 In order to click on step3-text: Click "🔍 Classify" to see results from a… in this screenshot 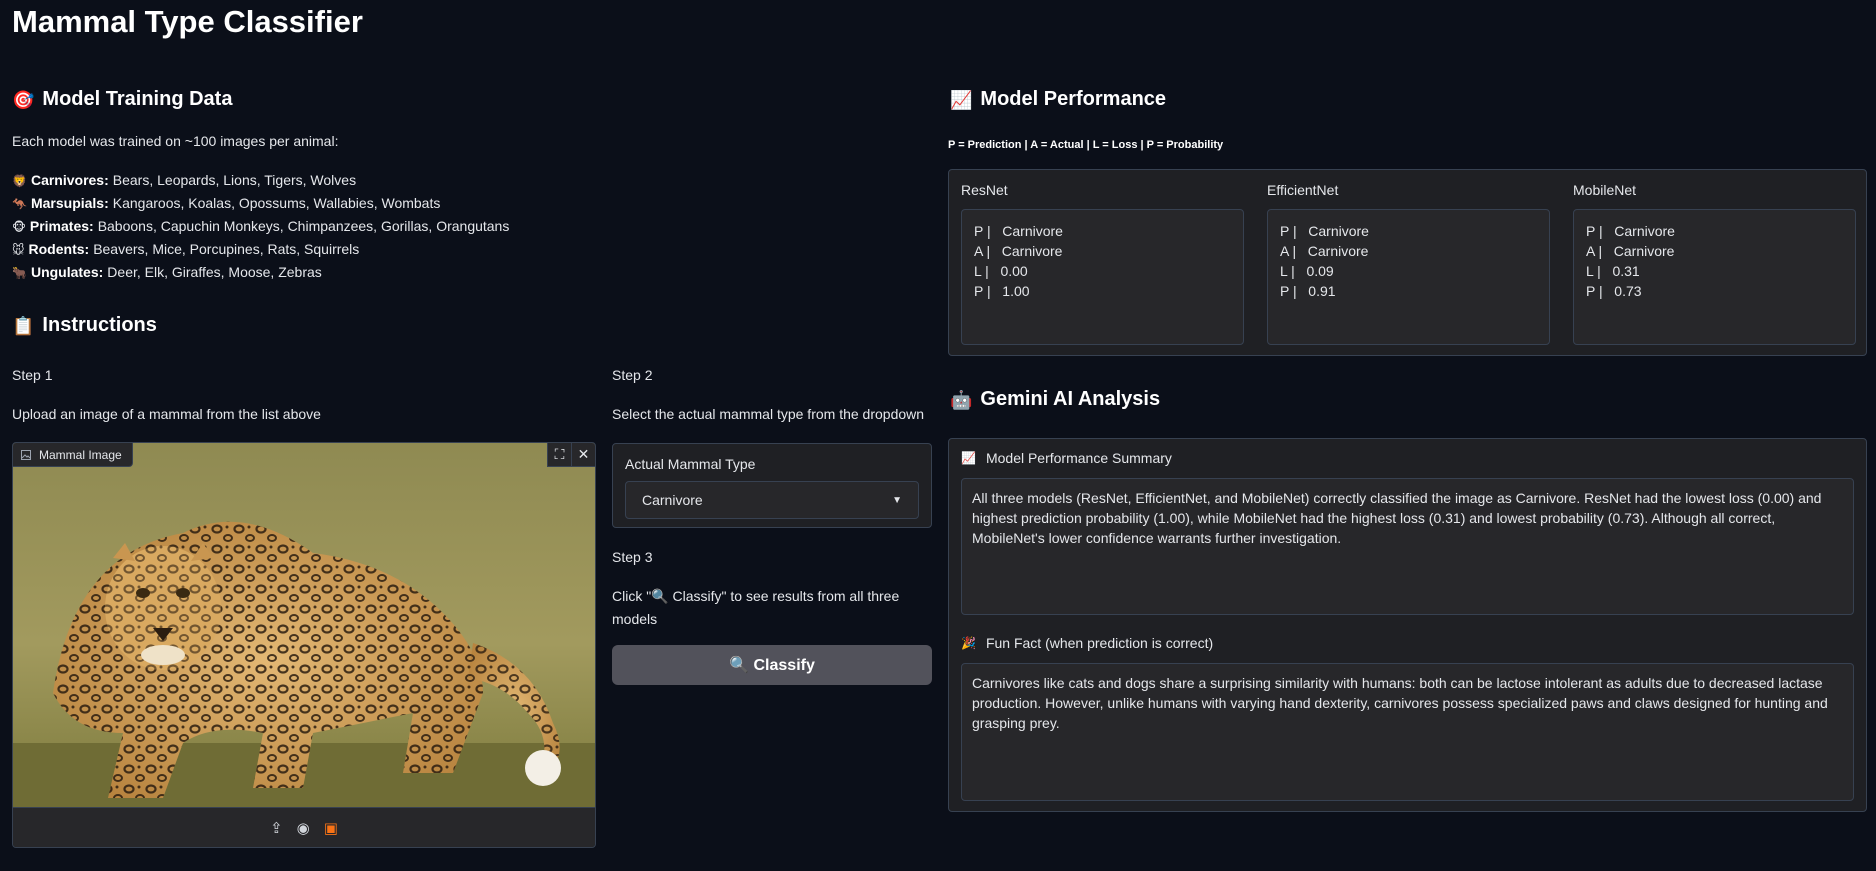, I will do `click(756, 607)`.